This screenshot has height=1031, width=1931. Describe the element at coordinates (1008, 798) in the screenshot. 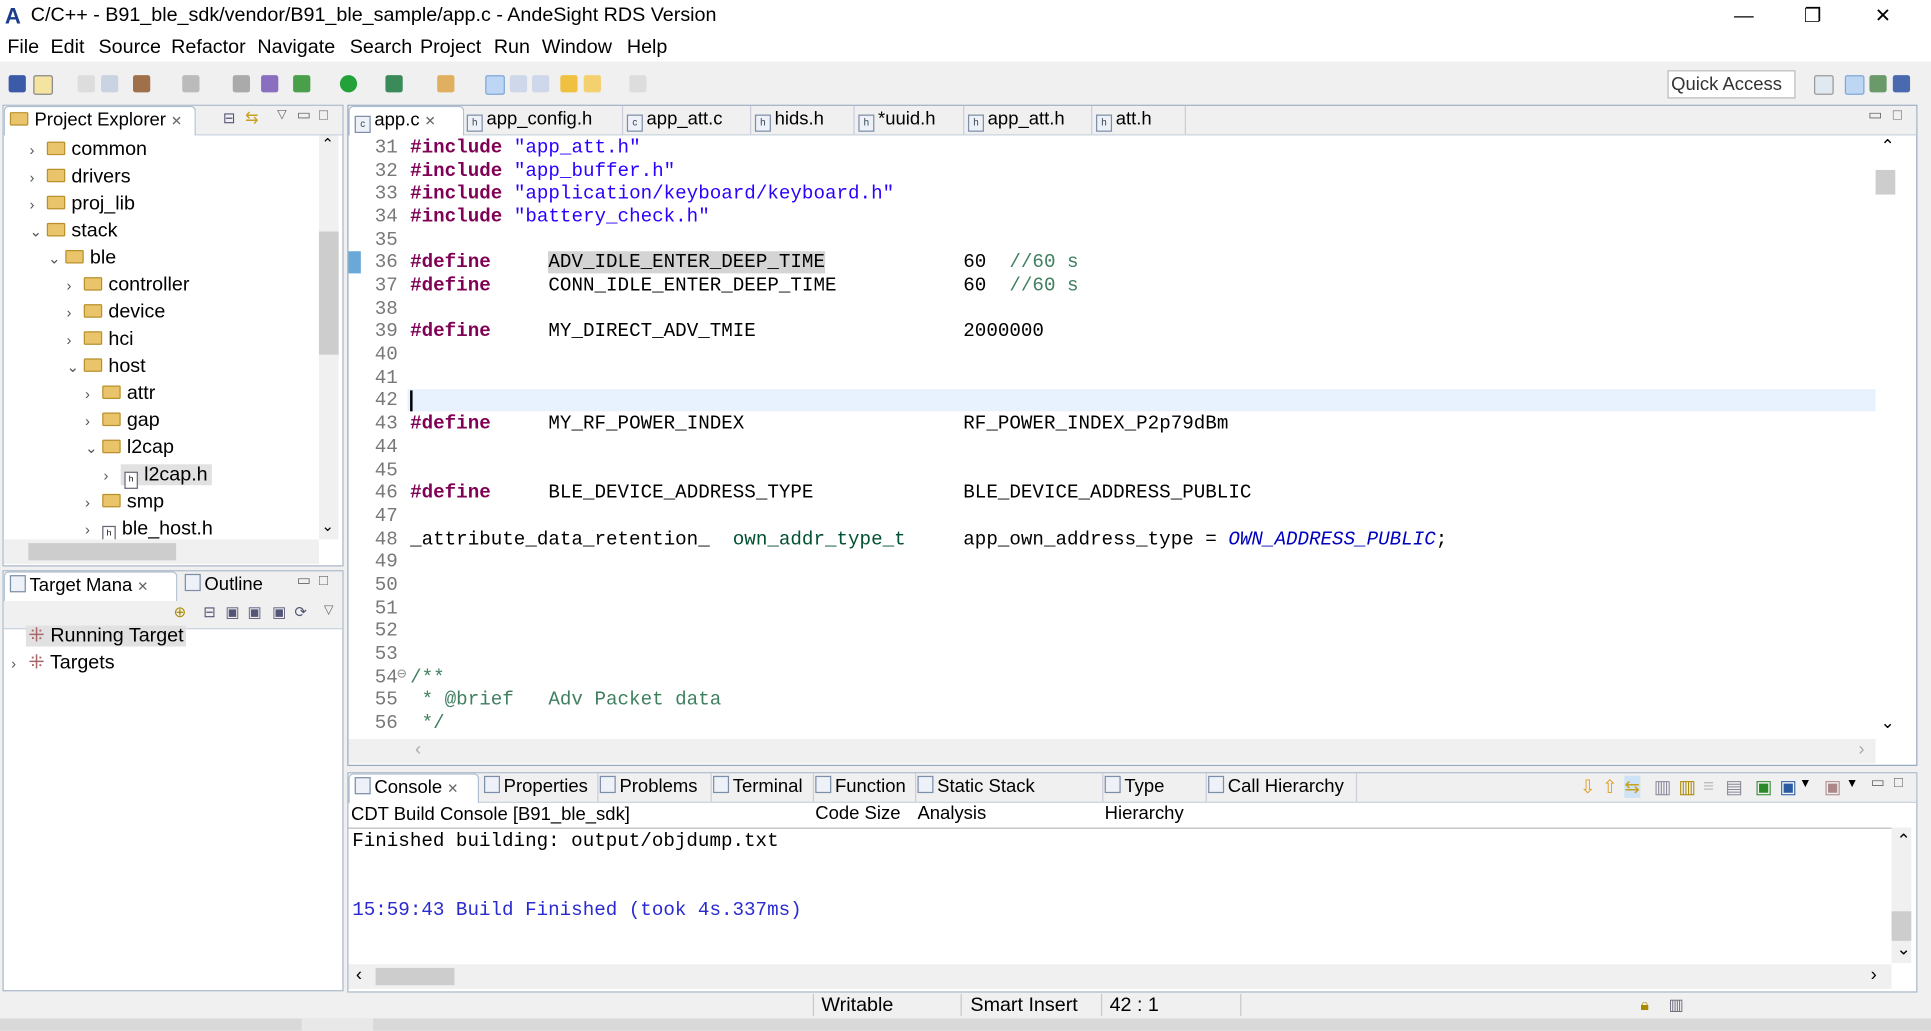

I see `console-tab: Static Stack Analysis` at that location.